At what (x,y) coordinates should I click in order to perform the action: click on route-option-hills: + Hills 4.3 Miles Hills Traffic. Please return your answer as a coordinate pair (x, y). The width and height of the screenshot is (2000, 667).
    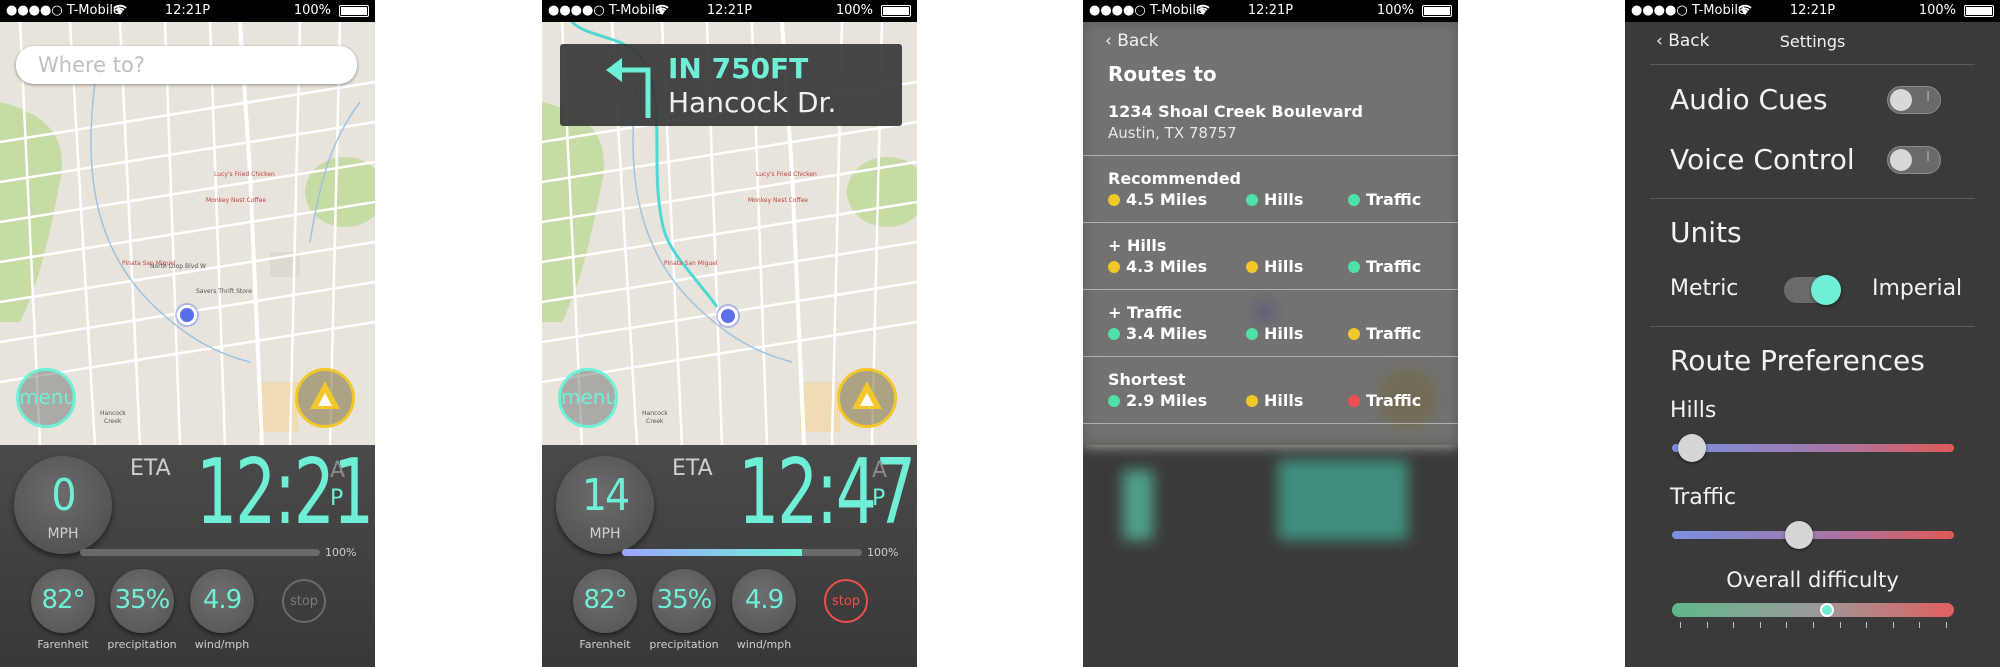
    Looking at the image, I should click on (1270, 255).